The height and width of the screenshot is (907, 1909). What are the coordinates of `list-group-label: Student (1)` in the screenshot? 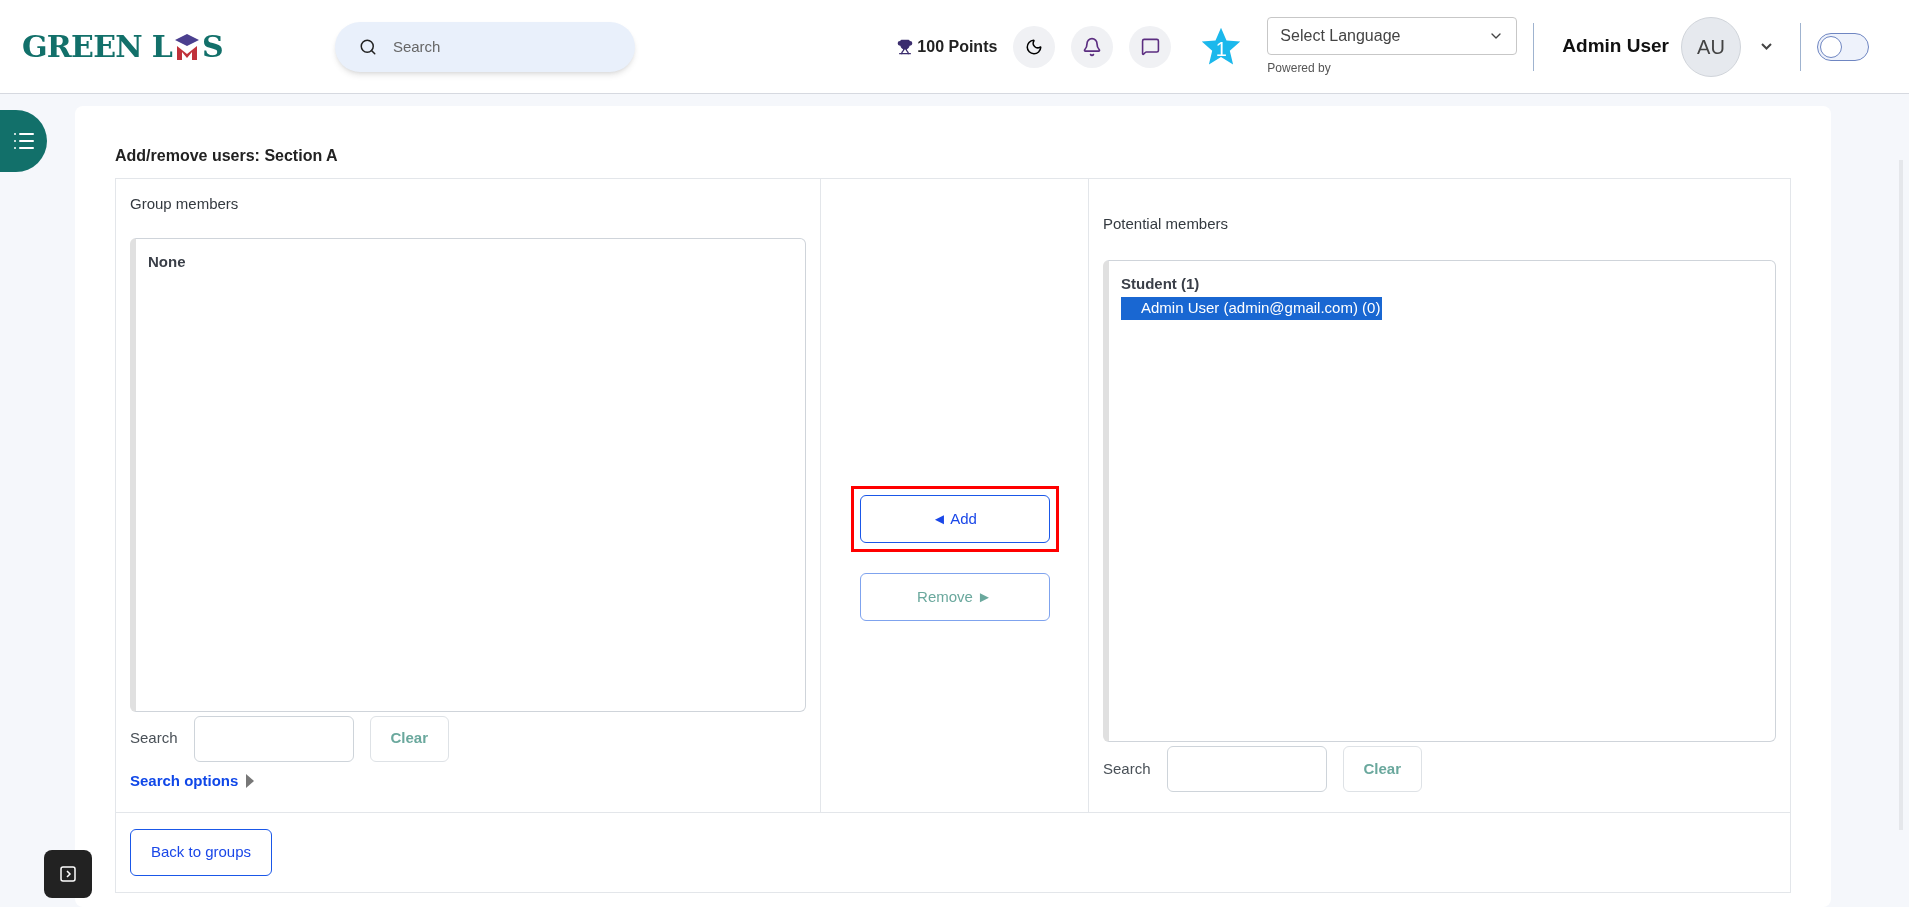 It's located at (1161, 283).